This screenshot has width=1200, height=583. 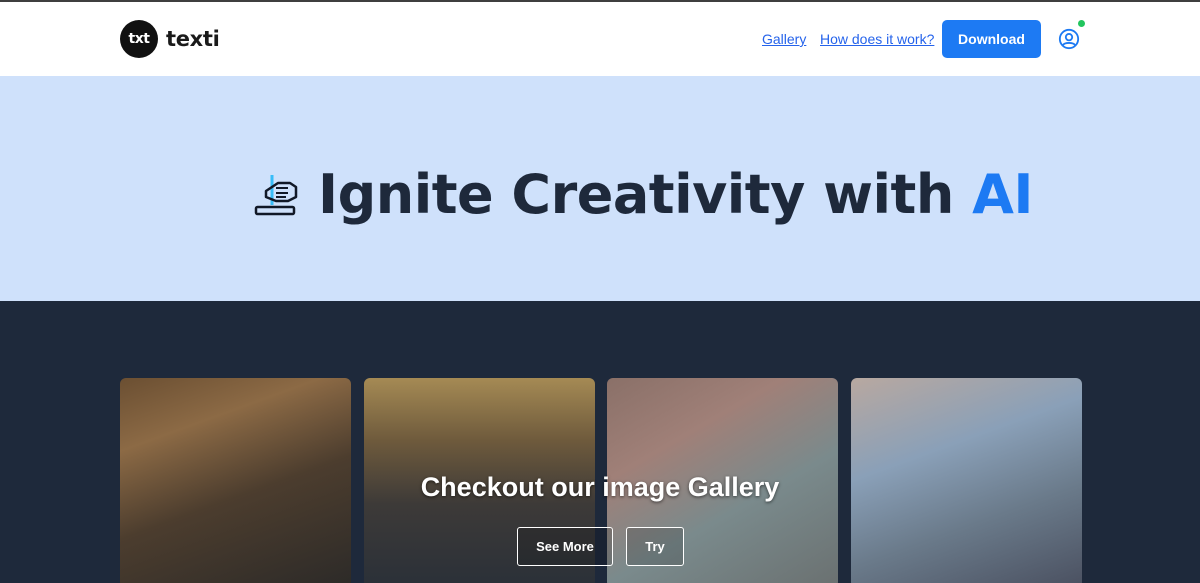 What do you see at coordinates (193, 39) in the screenshot?
I see `logo-text: texti` at bounding box center [193, 39].